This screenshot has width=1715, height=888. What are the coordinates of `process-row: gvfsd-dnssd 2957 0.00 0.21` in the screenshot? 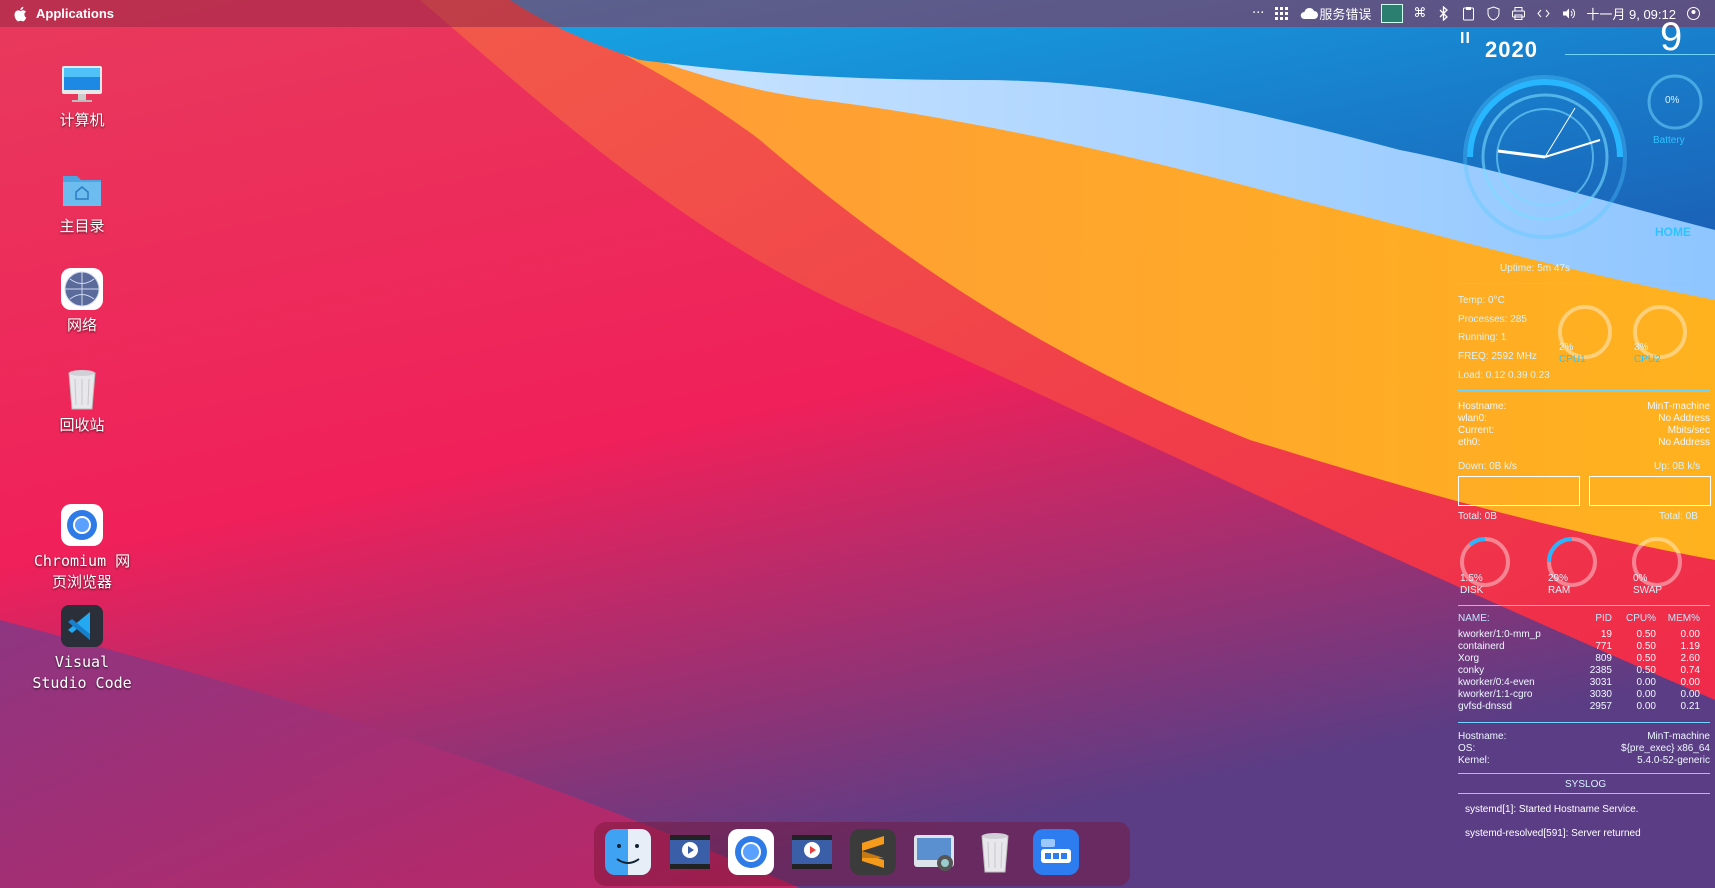 It's located at (1579, 706).